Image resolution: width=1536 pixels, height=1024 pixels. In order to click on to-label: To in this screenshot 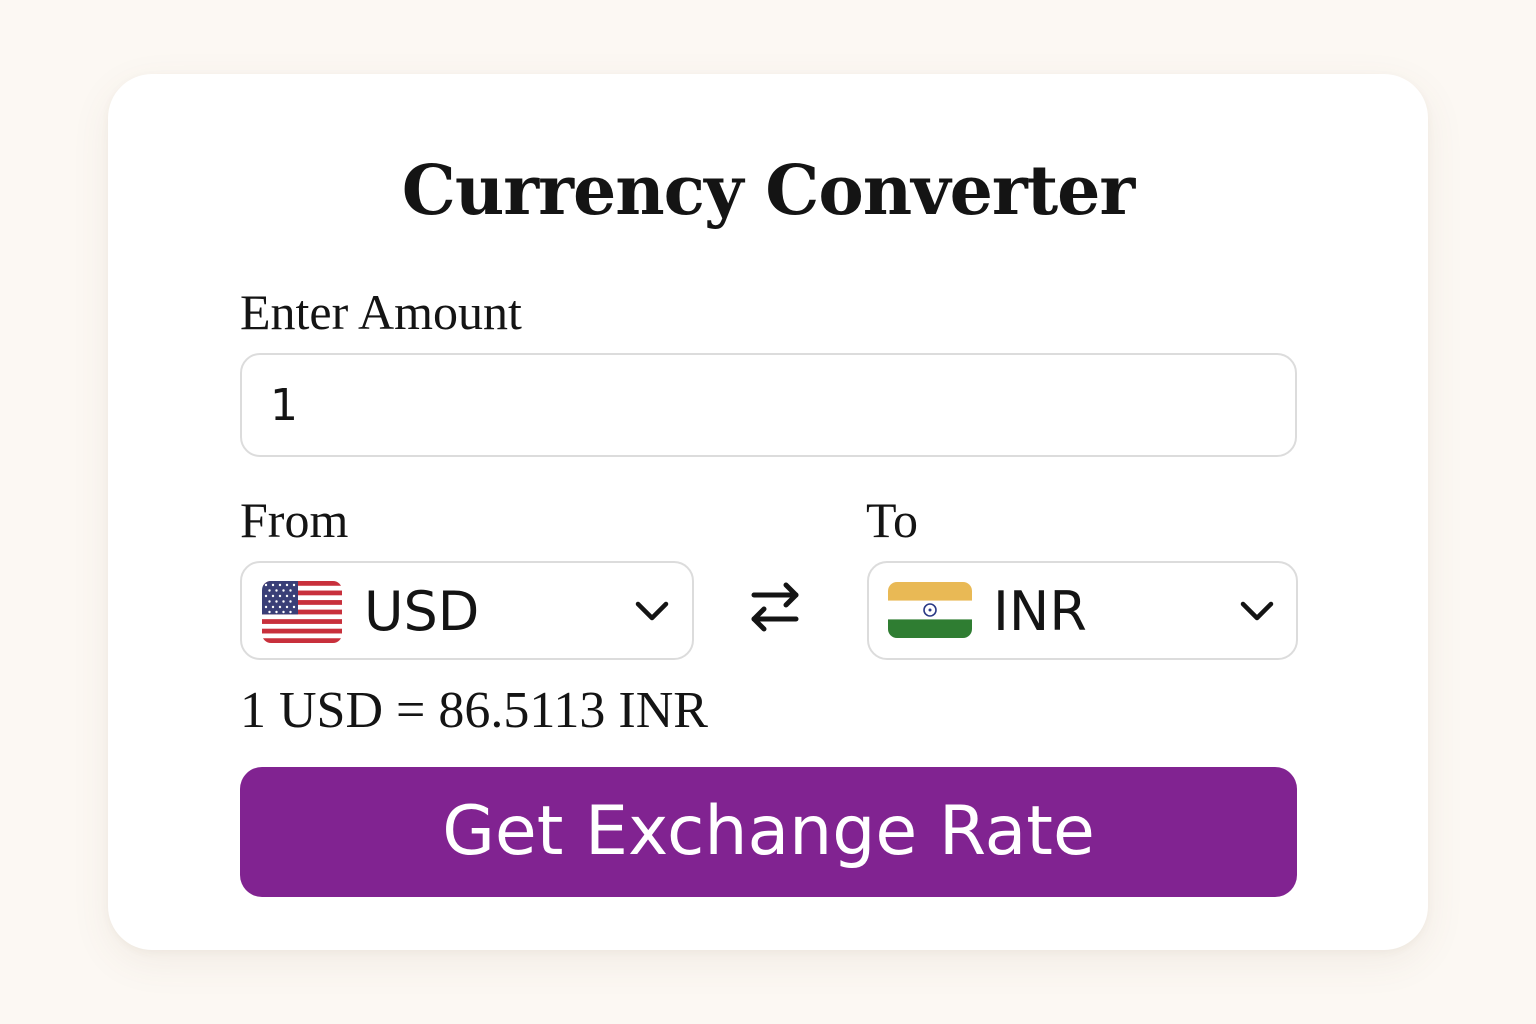, I will do `click(892, 520)`.